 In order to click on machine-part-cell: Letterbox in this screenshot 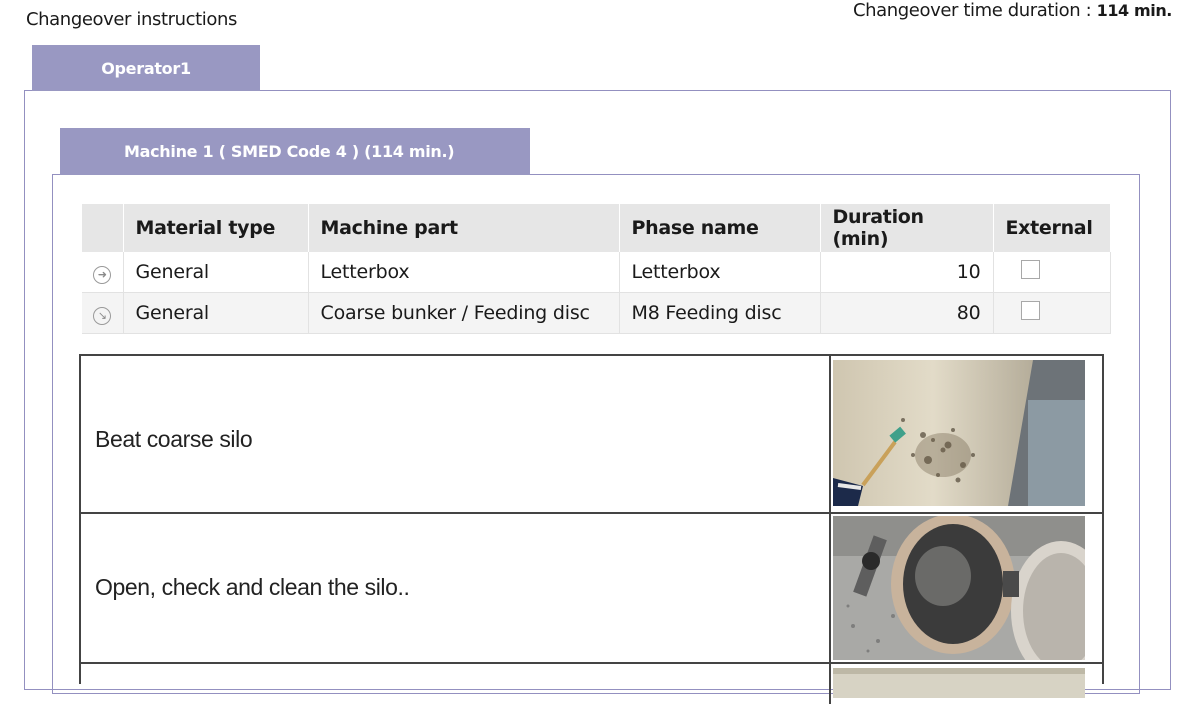, I will do `click(464, 272)`.